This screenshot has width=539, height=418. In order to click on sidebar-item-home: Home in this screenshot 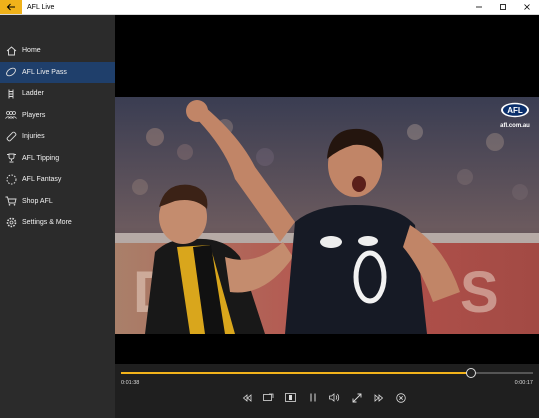, I will do `click(57, 51)`.